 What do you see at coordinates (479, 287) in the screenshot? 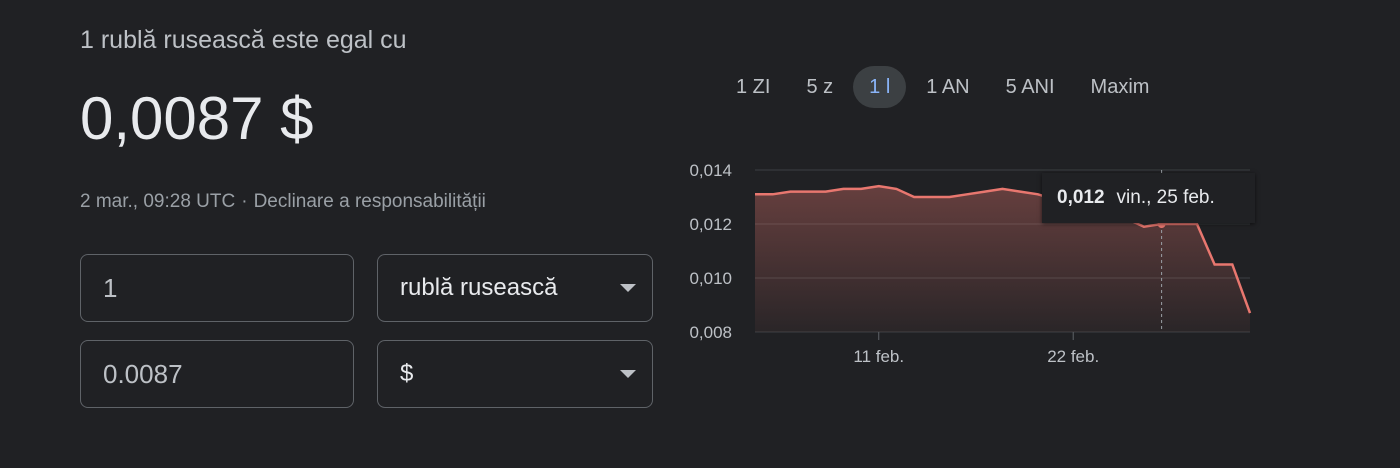
I see `from-currency-label: rublă rusească` at bounding box center [479, 287].